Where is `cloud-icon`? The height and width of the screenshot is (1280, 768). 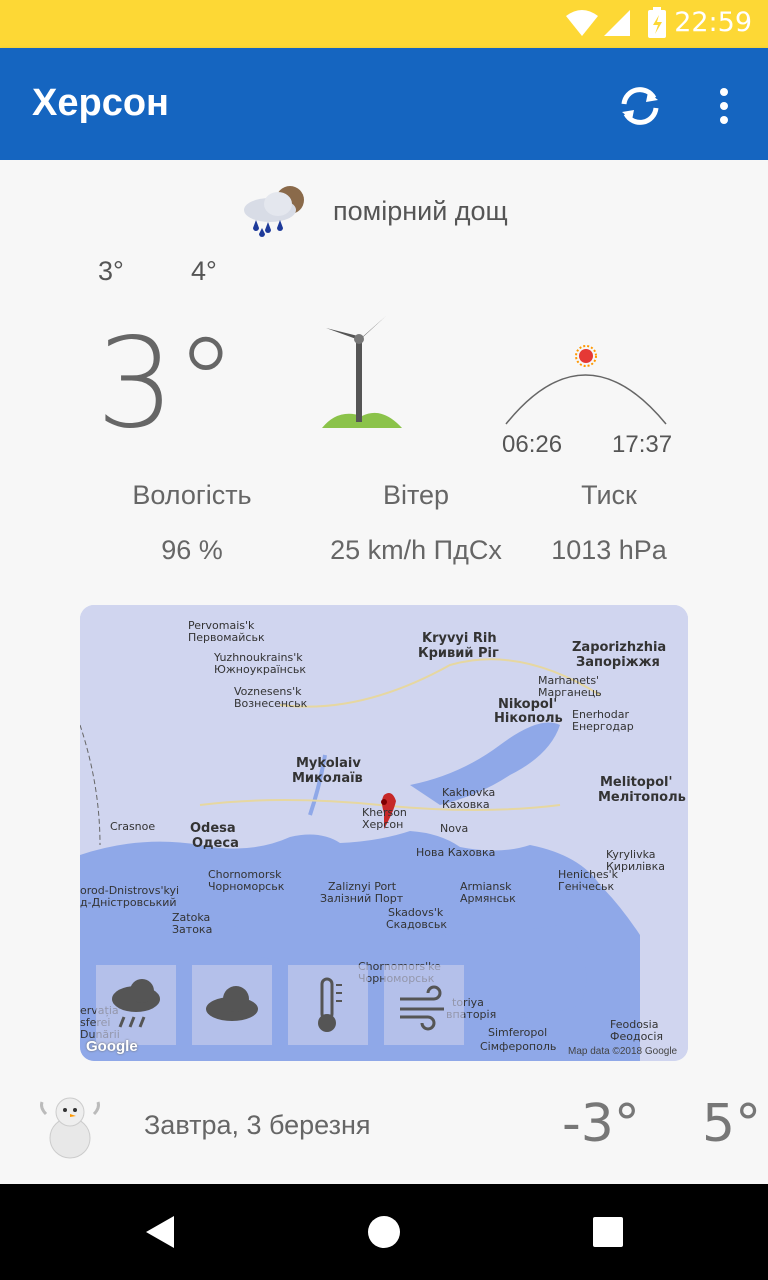
cloud-icon is located at coordinates (232, 1003).